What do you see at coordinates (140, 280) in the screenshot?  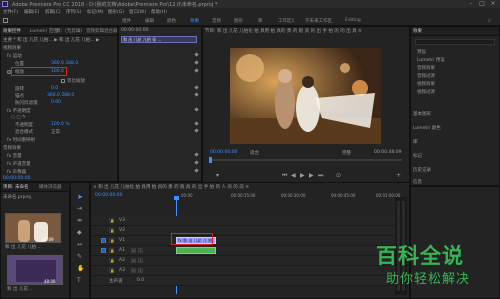 I see `master-volume-value: 0.0` at bounding box center [140, 280].